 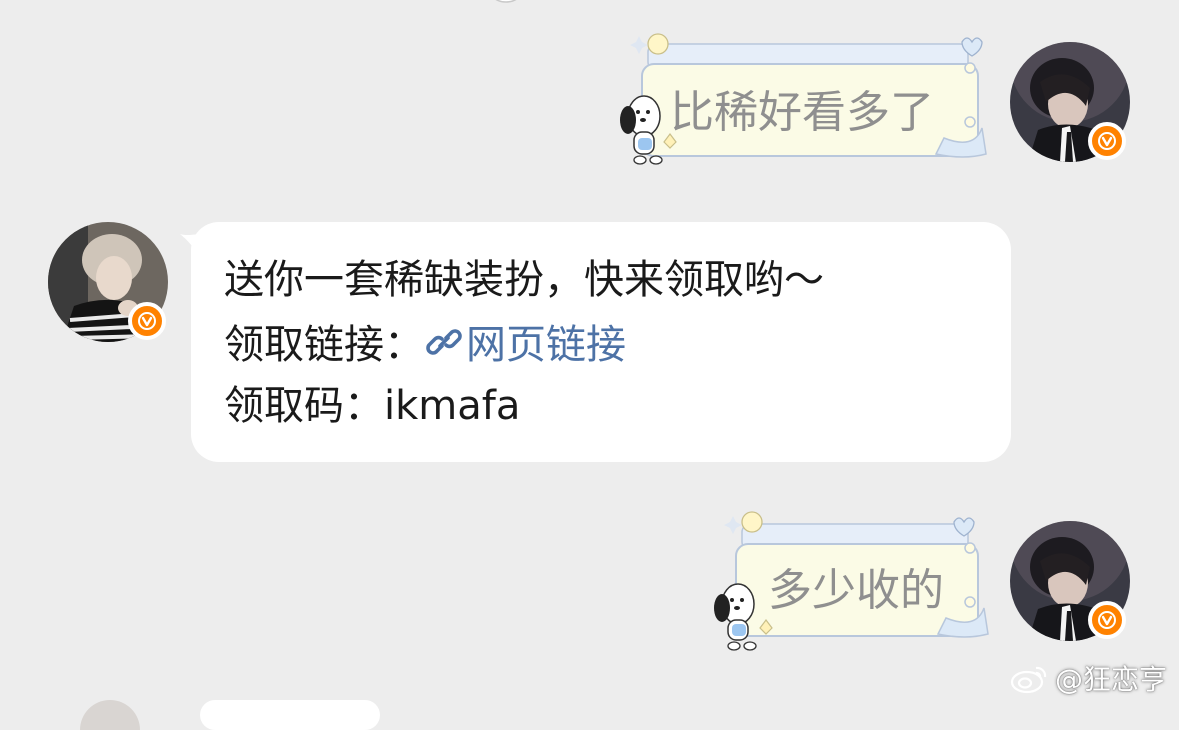 What do you see at coordinates (372, 406) in the screenshot?
I see `message-line-3: 领取码：ikmafa` at bounding box center [372, 406].